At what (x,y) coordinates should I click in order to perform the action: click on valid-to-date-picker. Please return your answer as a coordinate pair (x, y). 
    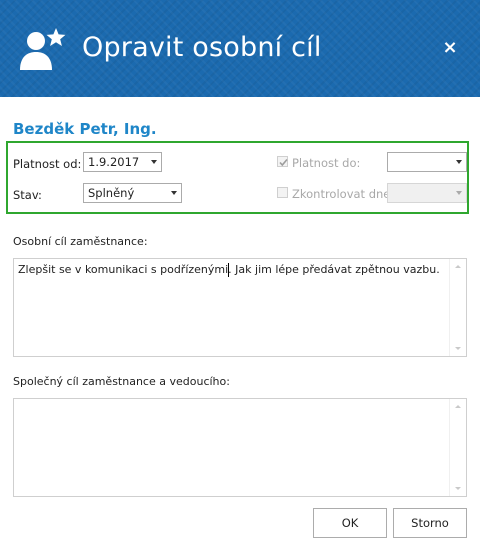
    Looking at the image, I should click on (427, 162).